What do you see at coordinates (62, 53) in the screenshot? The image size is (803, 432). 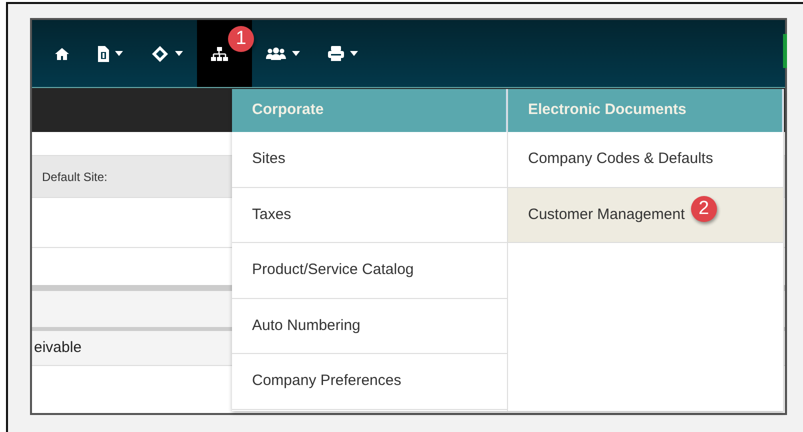 I see `home-icon` at bounding box center [62, 53].